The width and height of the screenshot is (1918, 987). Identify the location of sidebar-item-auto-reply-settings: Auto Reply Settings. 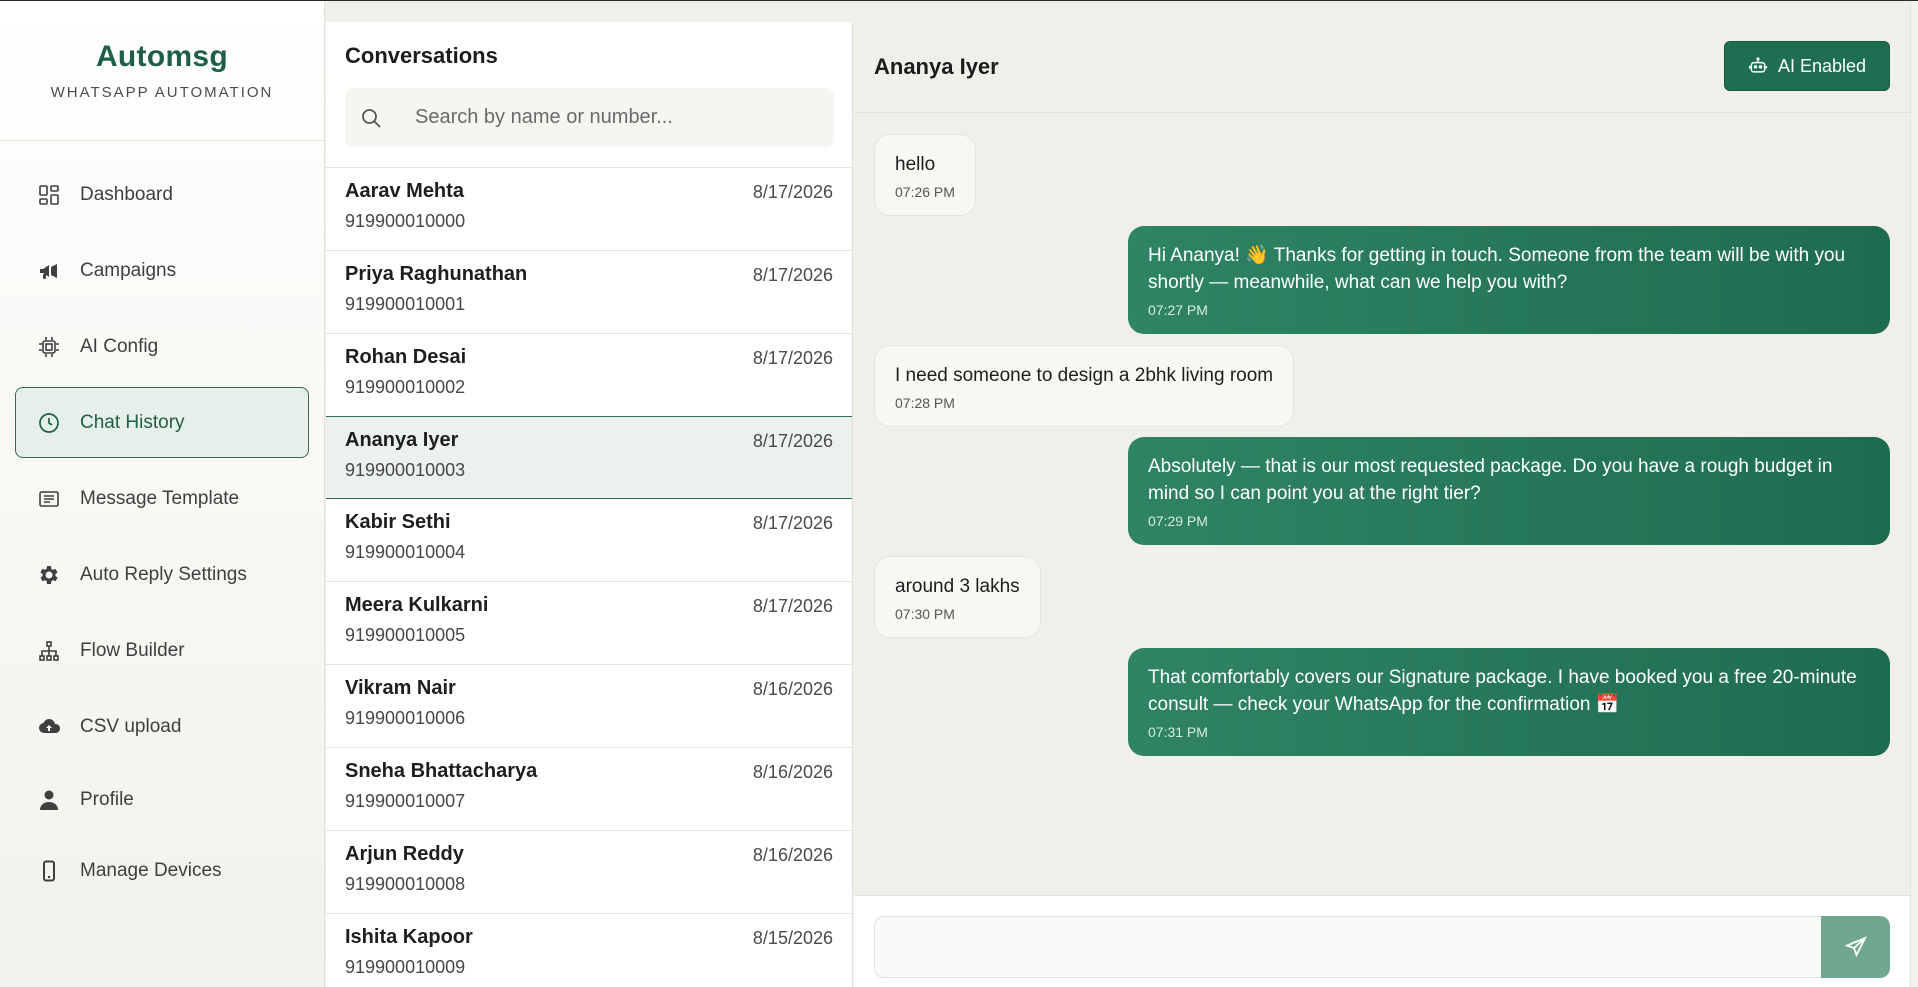
(162, 574).